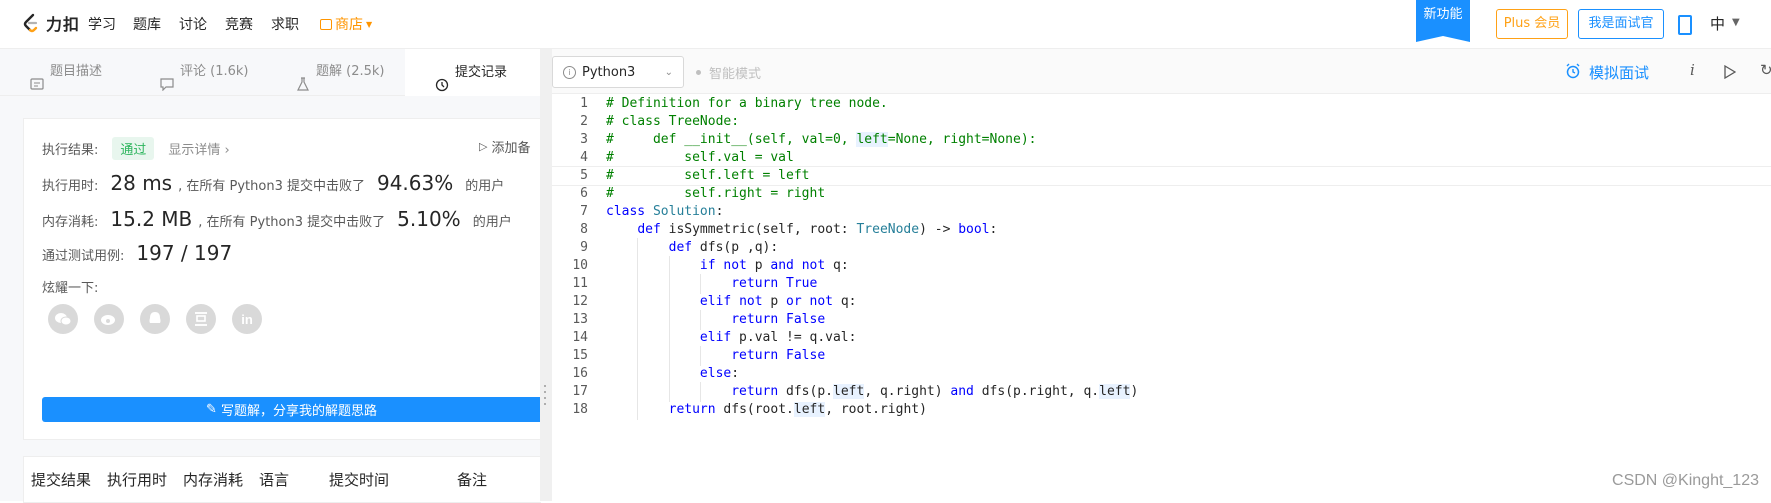 Image resolution: width=1771 pixels, height=503 pixels. I want to click on line-number: 6, so click(584, 193).